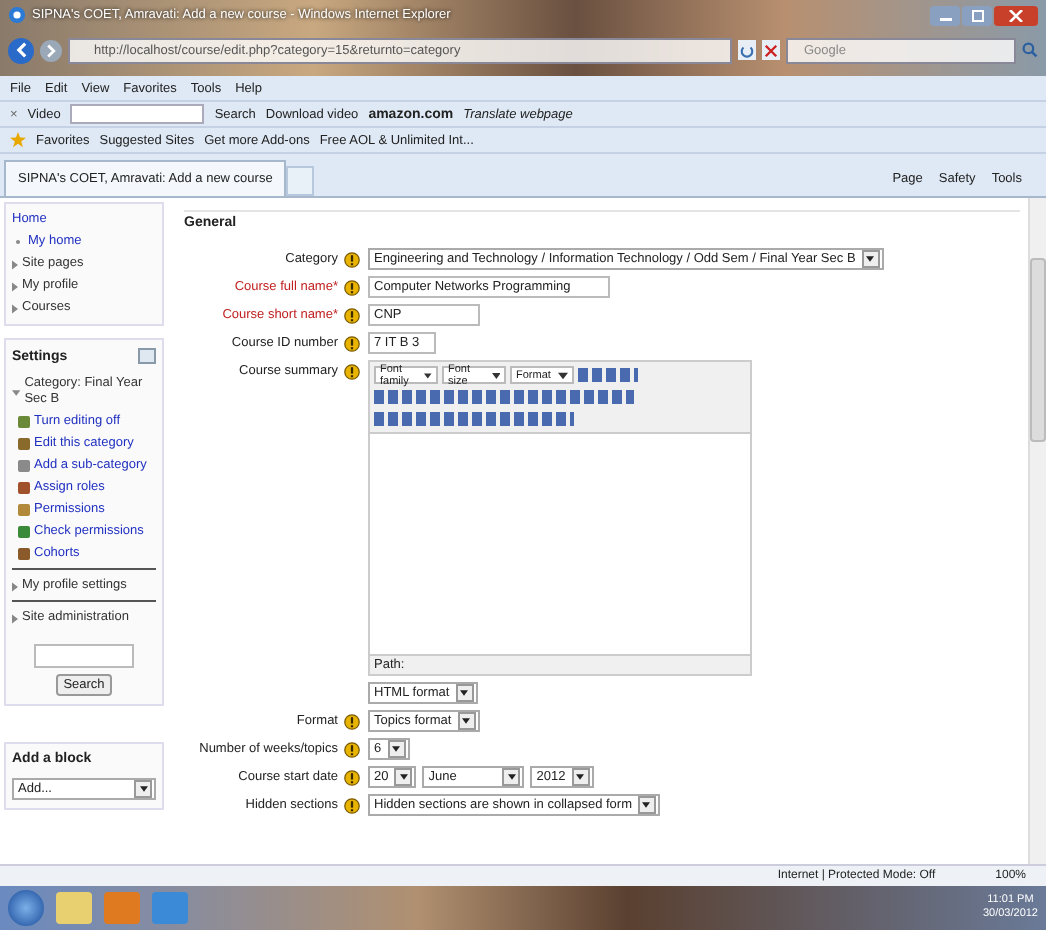  Describe the element at coordinates (1037, 531) in the screenshot. I see `scrollbar` at that location.